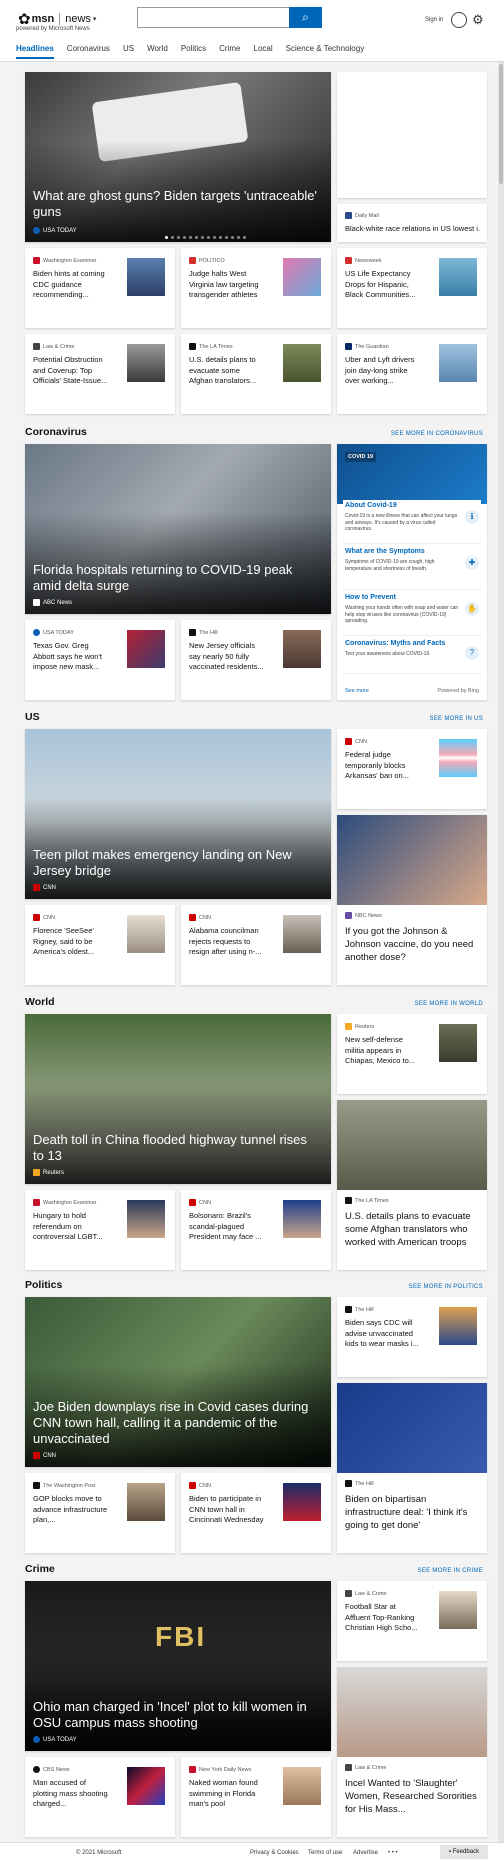 Image resolution: width=504 pixels, height=1862 pixels. What do you see at coordinates (459, 20) in the screenshot?
I see `avatar` at bounding box center [459, 20].